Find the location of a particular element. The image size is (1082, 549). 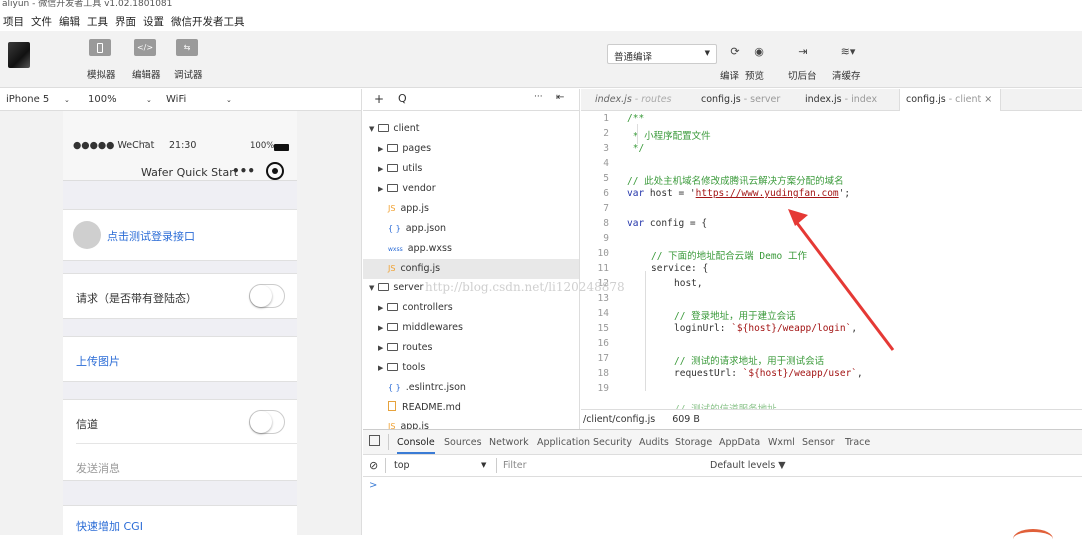

collapse-icon: ⇤ is located at coordinates (560, 97).